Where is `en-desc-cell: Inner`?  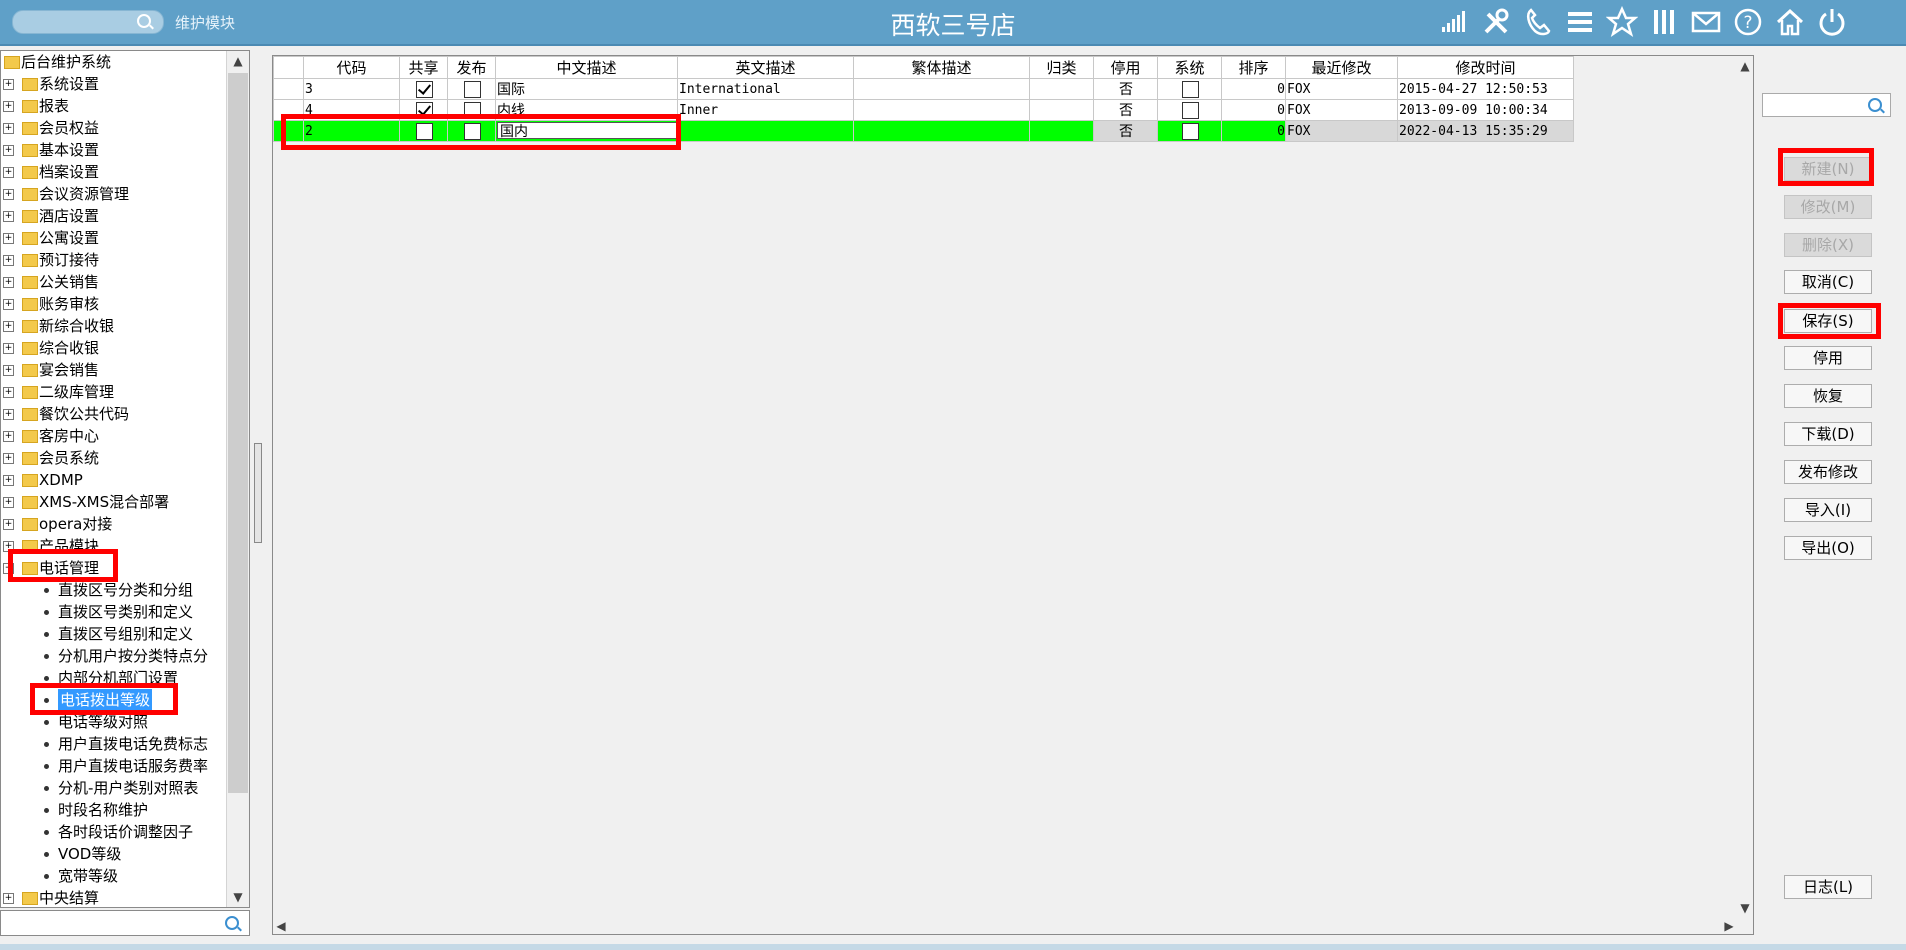 en-desc-cell: Inner is located at coordinates (765, 110).